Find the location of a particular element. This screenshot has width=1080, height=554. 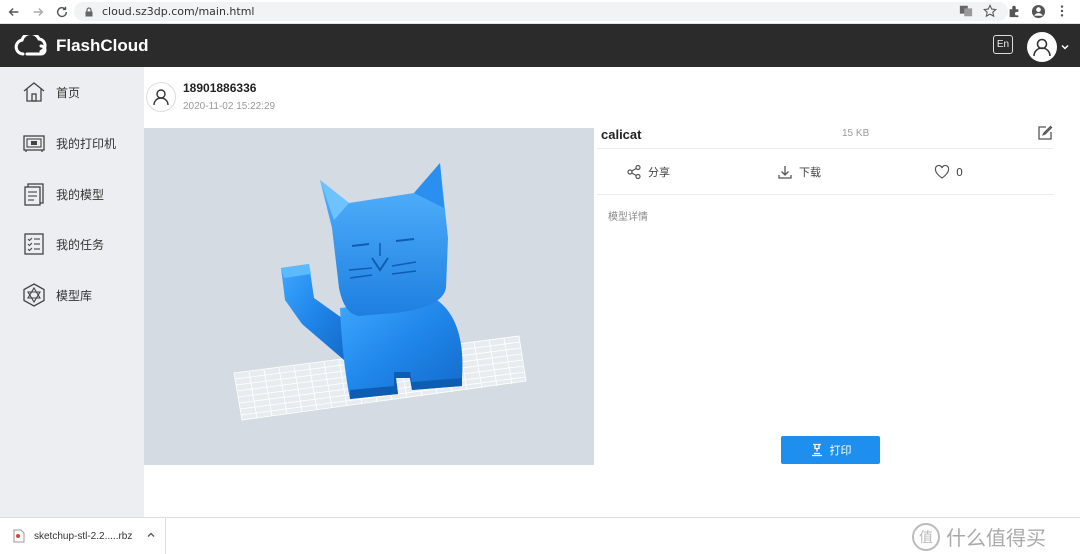

sidebar-item-printers: 我的打印机 is located at coordinates (69, 143).